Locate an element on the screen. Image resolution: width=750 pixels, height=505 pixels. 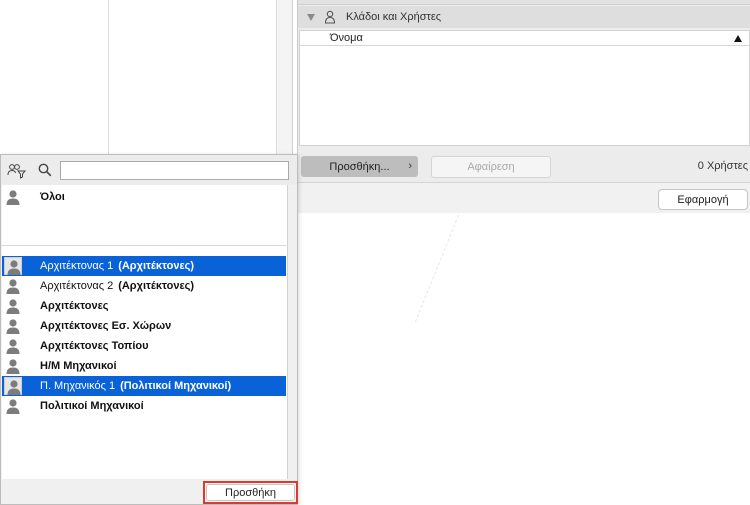
list-item-label: Η/Μ Μηχανικοί is located at coordinates (78, 366).